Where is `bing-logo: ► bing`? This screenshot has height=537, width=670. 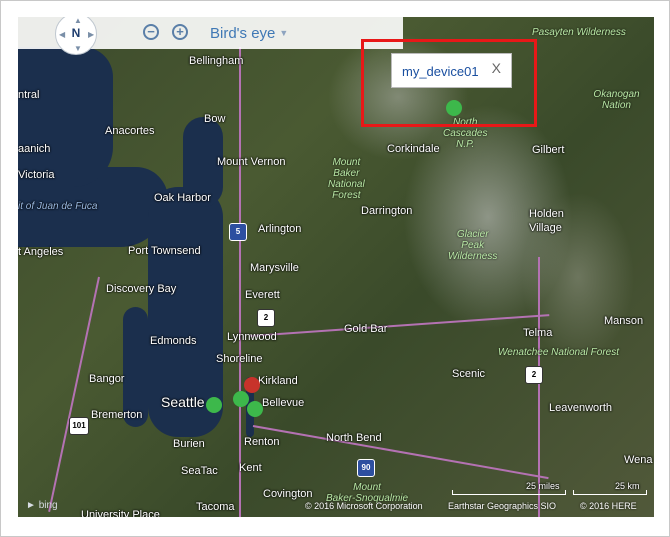 bing-logo: ► bing is located at coordinates (42, 505).